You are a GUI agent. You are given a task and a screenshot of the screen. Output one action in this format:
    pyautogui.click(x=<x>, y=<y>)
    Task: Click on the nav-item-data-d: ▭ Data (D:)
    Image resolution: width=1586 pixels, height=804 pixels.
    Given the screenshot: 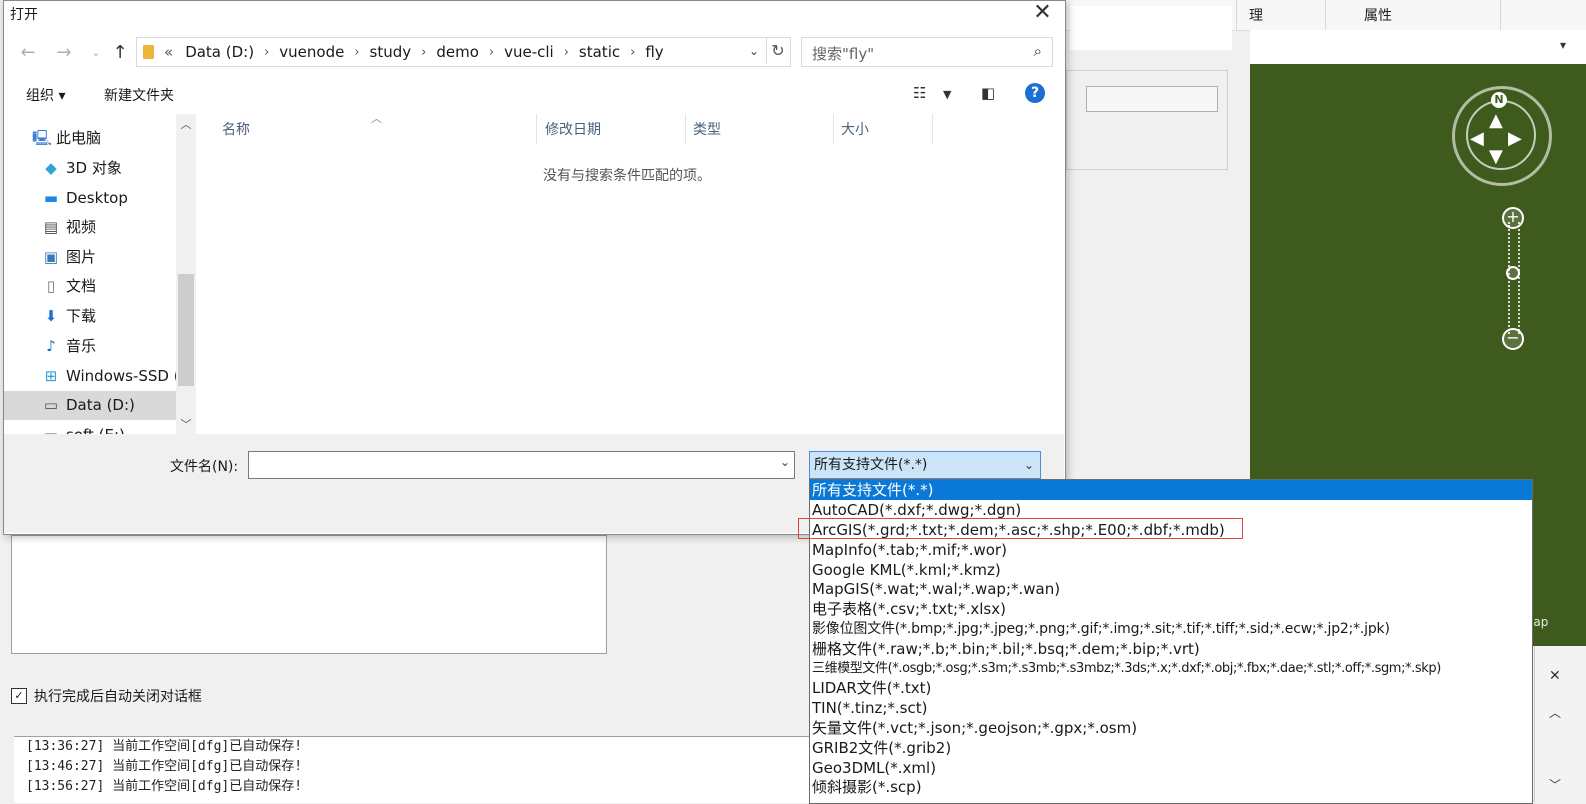 What is the action you would take?
    pyautogui.click(x=92, y=405)
    